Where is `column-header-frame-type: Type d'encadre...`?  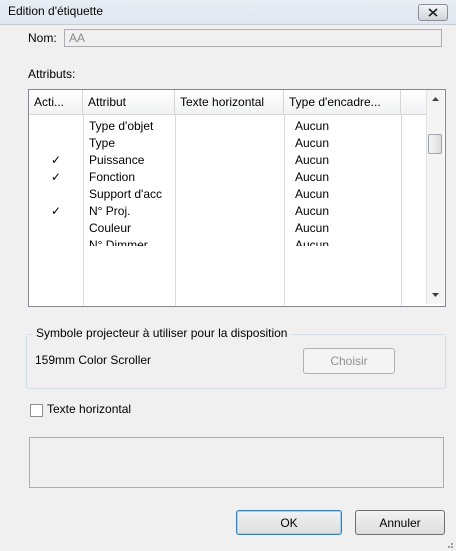 column-header-frame-type: Type d'encadre... is located at coordinates (342, 102).